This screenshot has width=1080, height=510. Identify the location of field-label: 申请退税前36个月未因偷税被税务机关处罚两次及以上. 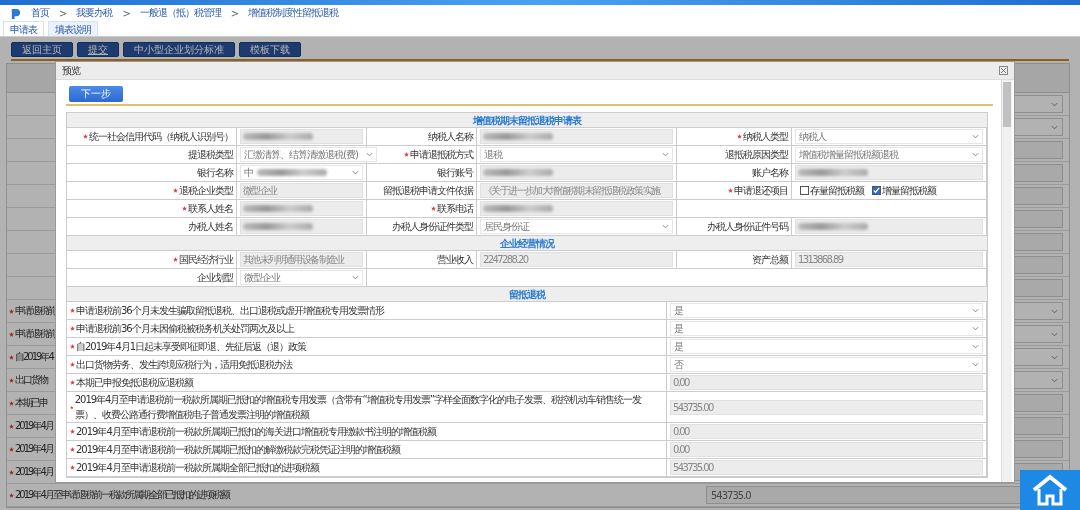
(185, 329).